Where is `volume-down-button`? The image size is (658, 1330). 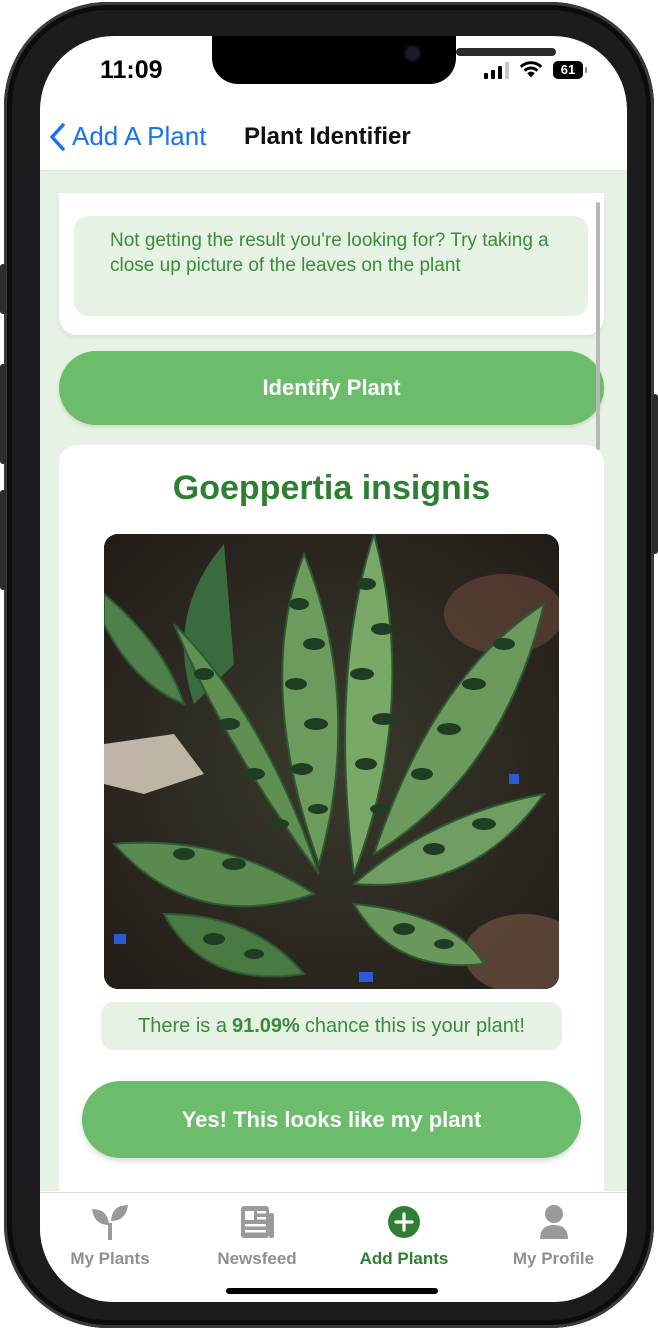
volume-down-button is located at coordinates (3, 540).